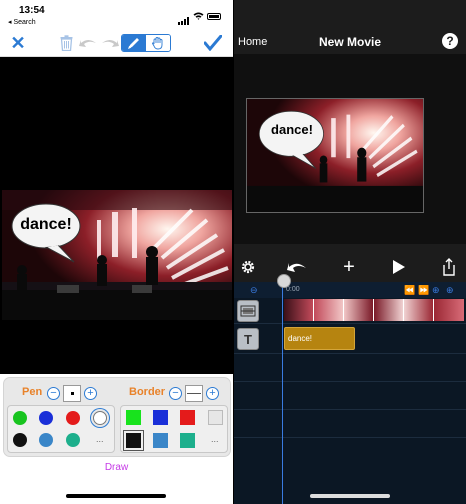 This screenshot has width=466, height=504. Describe the element at coordinates (160, 417) in the screenshot. I see `border-color-blue` at that location.